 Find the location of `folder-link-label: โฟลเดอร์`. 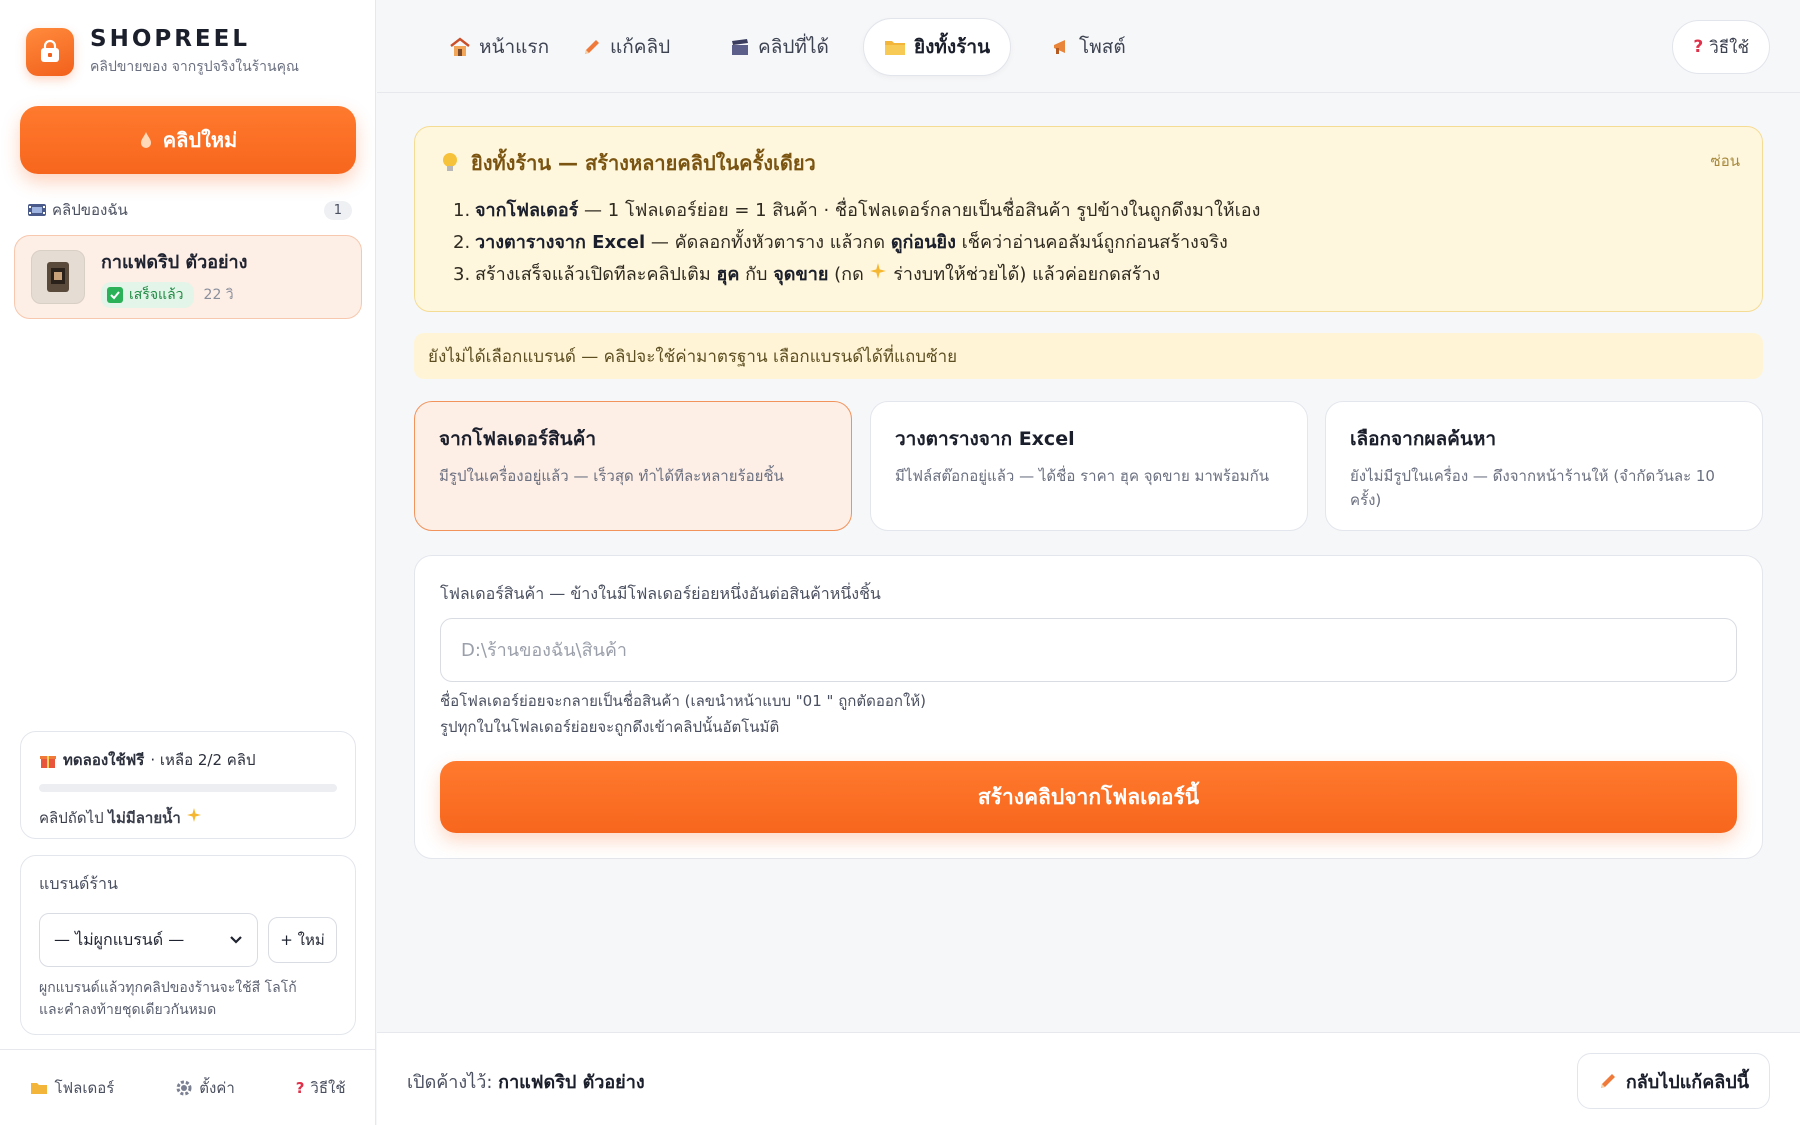

folder-link-label: โฟลเดอร์ is located at coordinates (84, 1087).